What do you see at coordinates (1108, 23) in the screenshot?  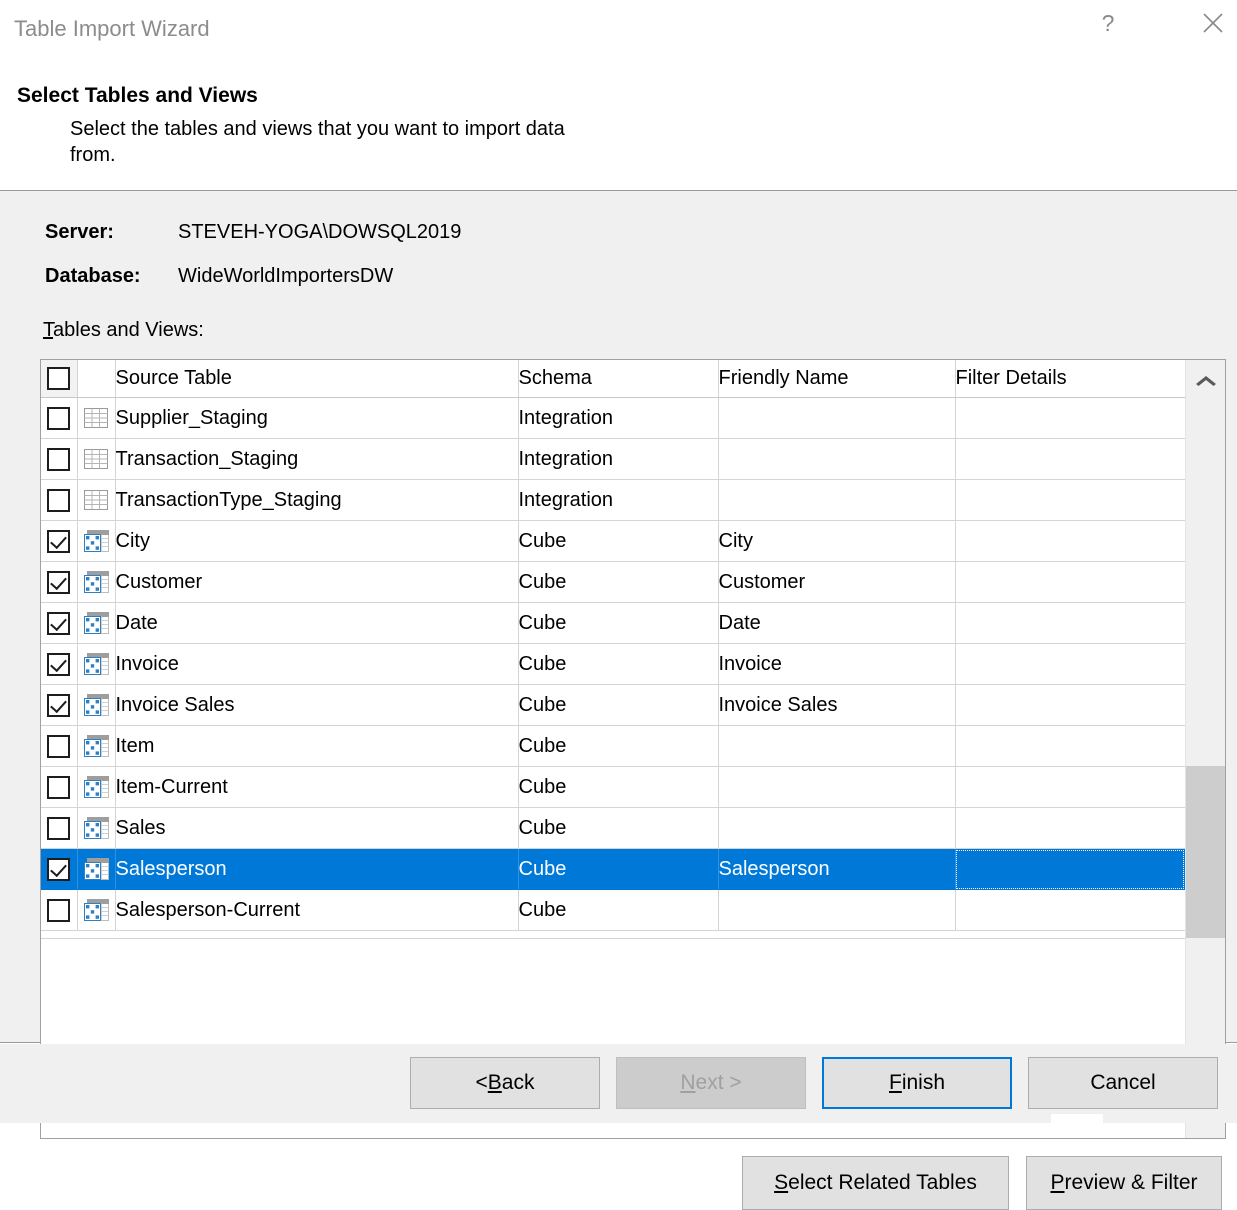 I see `help-icon: ?` at bounding box center [1108, 23].